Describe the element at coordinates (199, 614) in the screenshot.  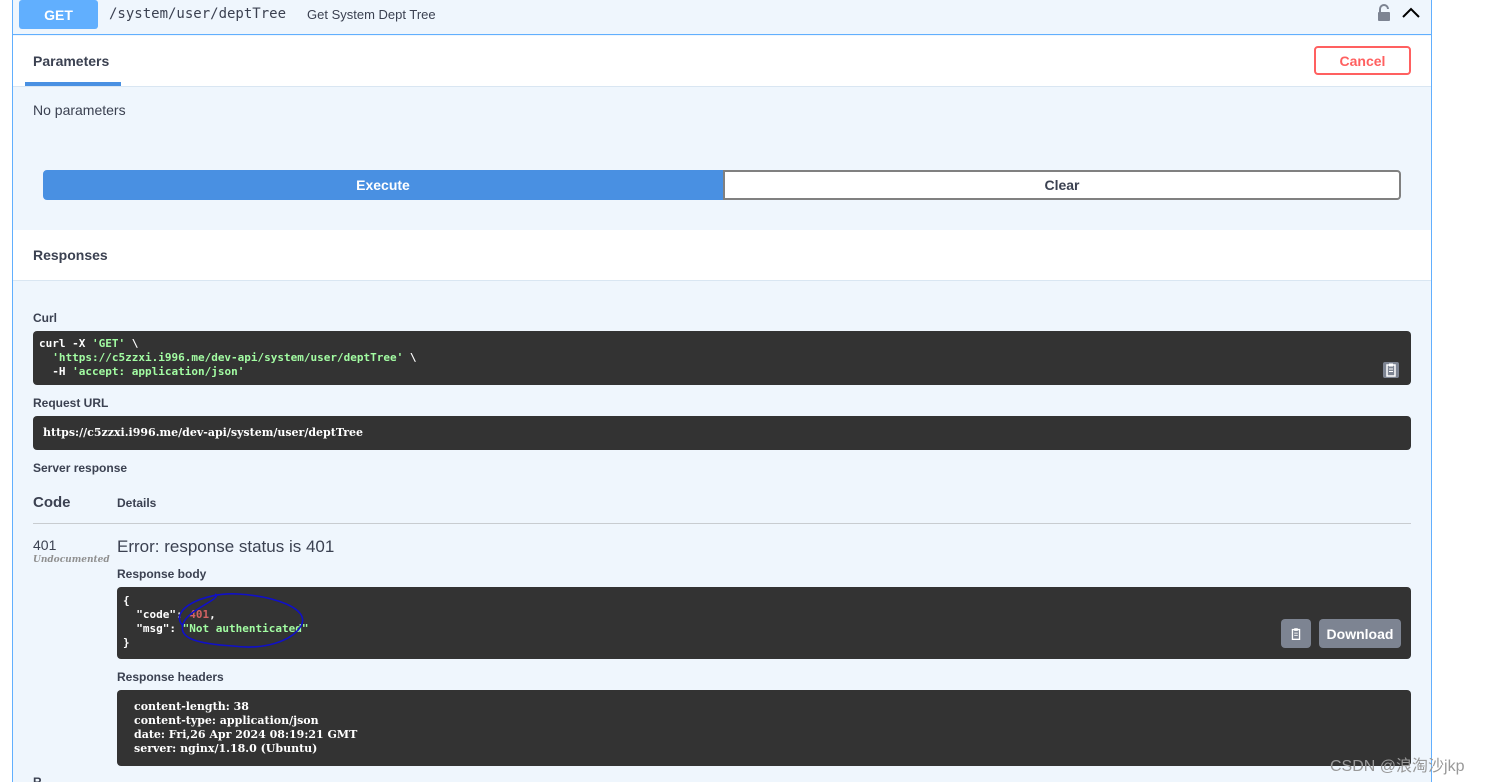
I see `body-code-value: 401` at that location.